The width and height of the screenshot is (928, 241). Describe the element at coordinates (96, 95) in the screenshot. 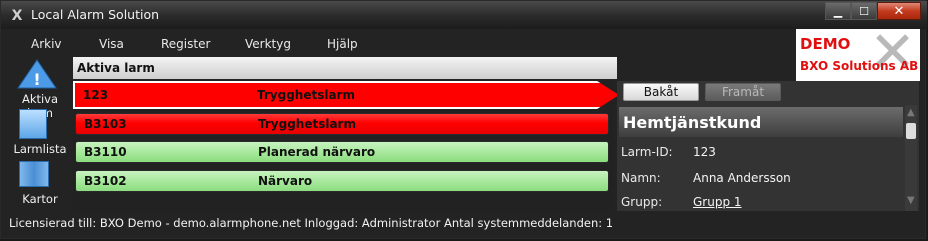

I see `alarm-id: 123` at that location.